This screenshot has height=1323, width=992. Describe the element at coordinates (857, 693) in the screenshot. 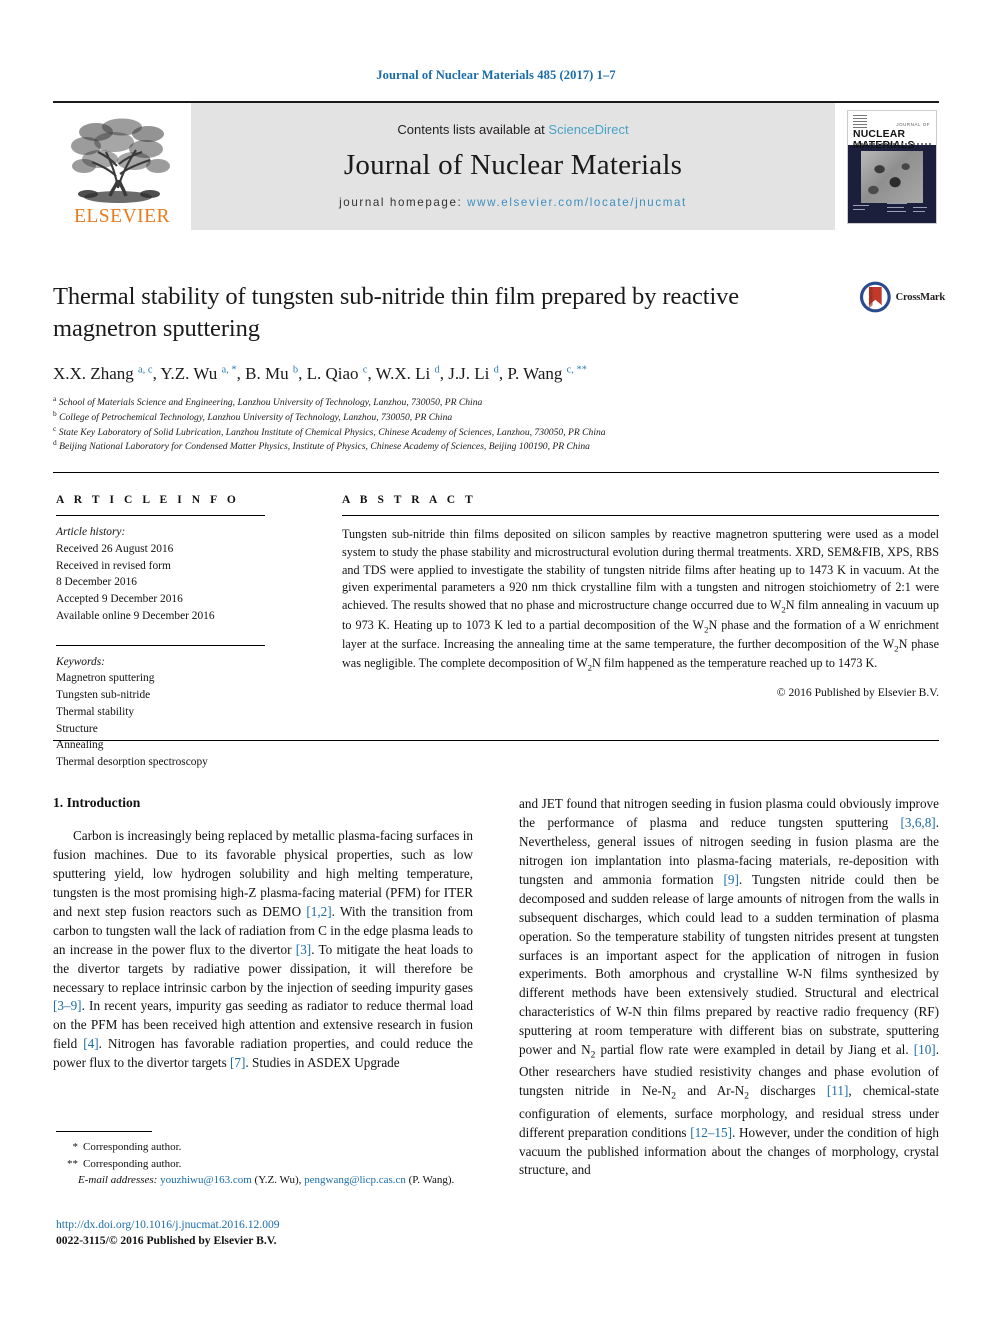

I see `abstract-copyright: © 2016 Published by Elsevier B.V.` at that location.